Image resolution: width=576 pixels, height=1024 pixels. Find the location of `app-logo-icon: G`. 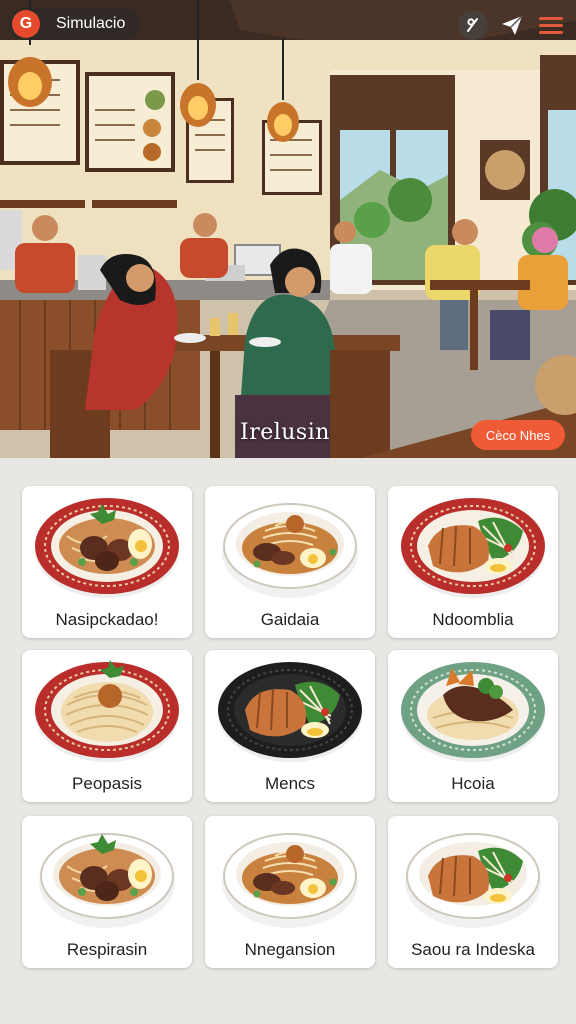

app-logo-icon: G is located at coordinates (26, 24).